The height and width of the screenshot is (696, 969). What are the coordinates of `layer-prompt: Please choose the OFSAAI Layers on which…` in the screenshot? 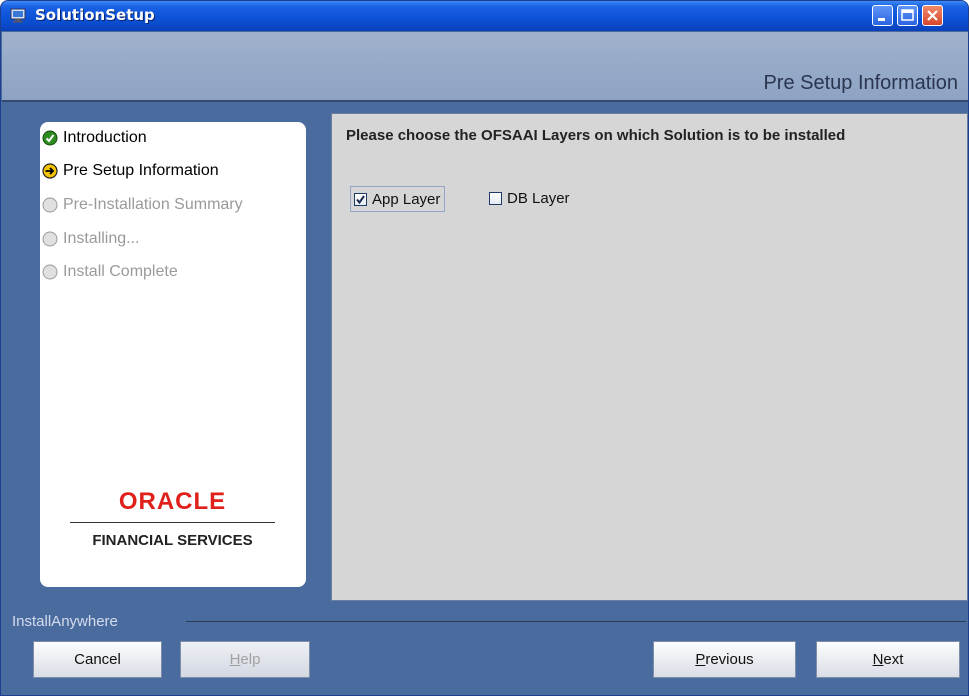 It's located at (596, 135).